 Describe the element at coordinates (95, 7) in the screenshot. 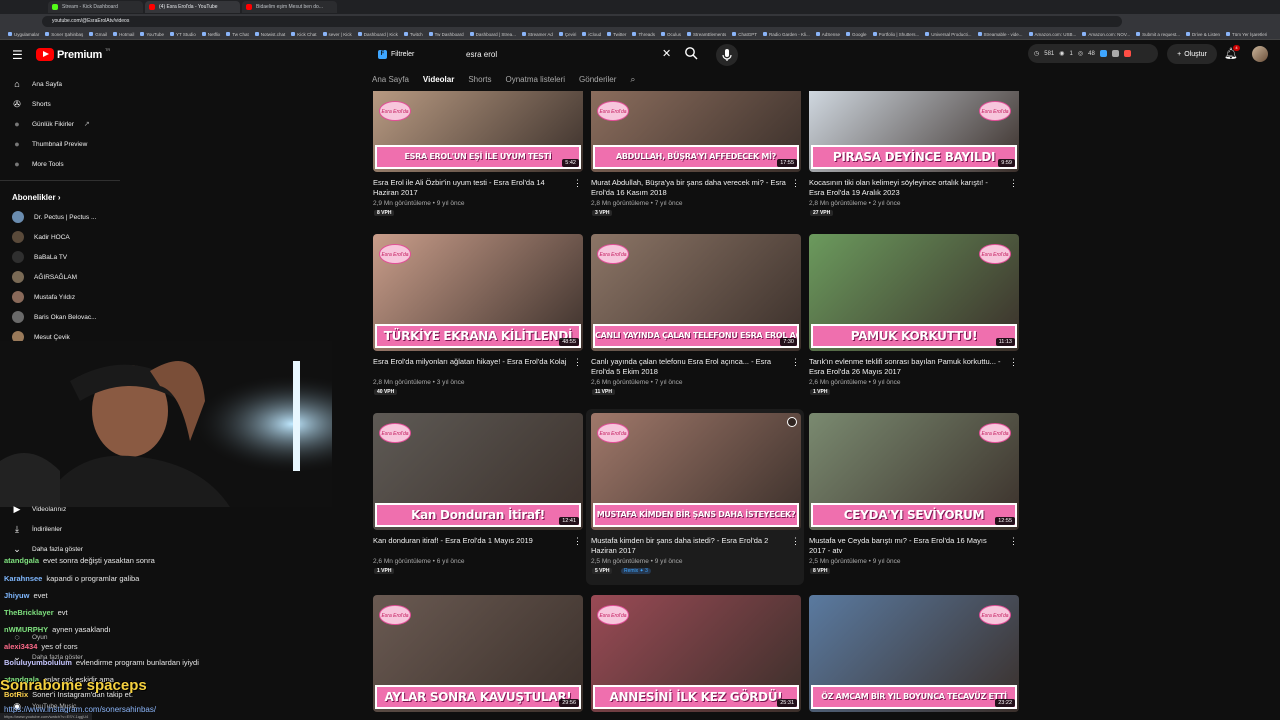

I see `browser-tab: Stream - Kick Dashboard` at that location.